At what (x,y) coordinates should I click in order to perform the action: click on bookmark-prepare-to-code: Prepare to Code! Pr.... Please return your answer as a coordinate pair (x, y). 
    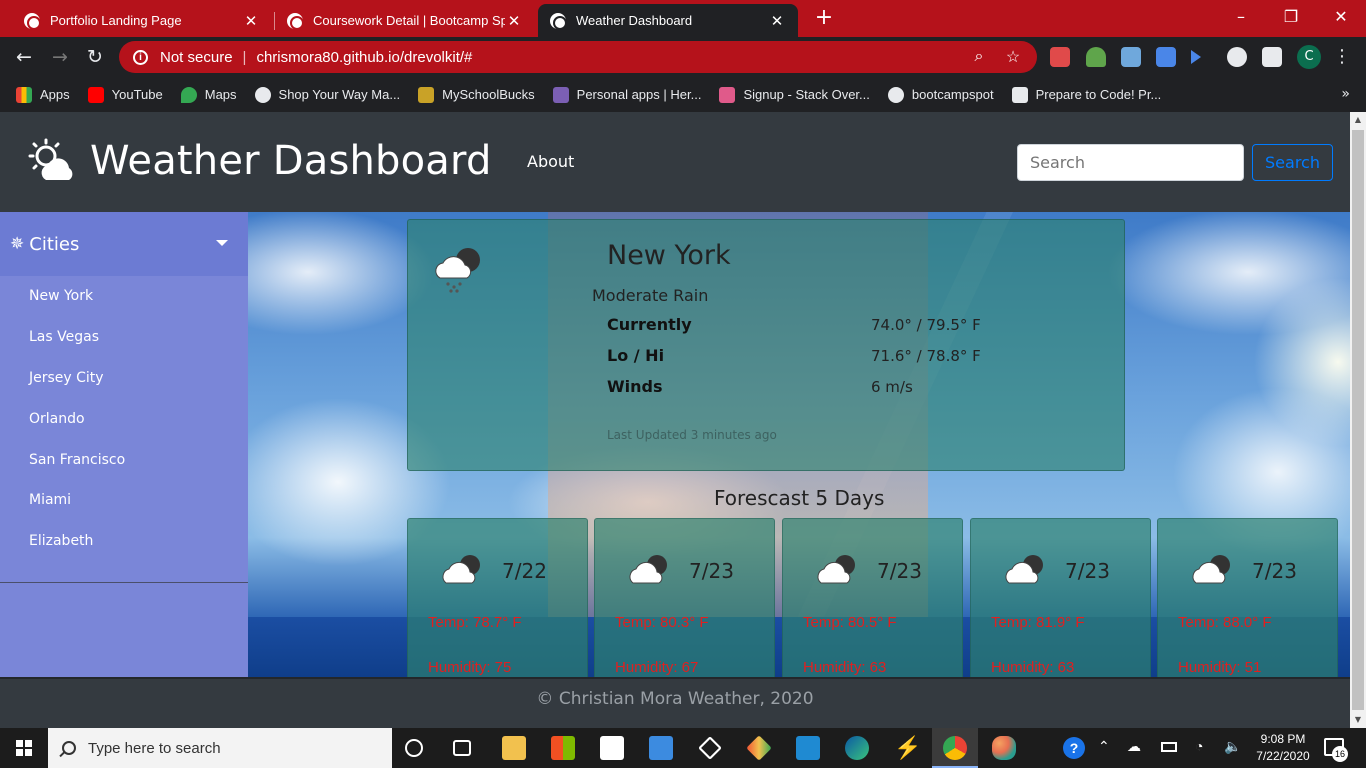
    Looking at the image, I should click on (1086, 94).